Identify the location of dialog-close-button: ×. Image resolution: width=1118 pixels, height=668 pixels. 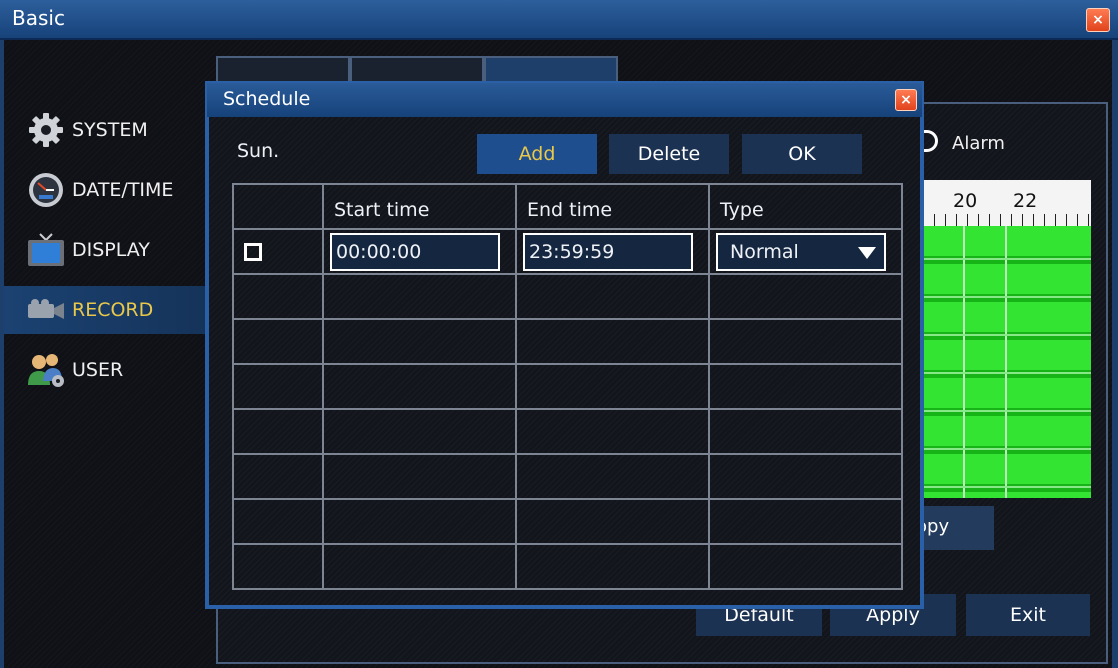
(906, 100).